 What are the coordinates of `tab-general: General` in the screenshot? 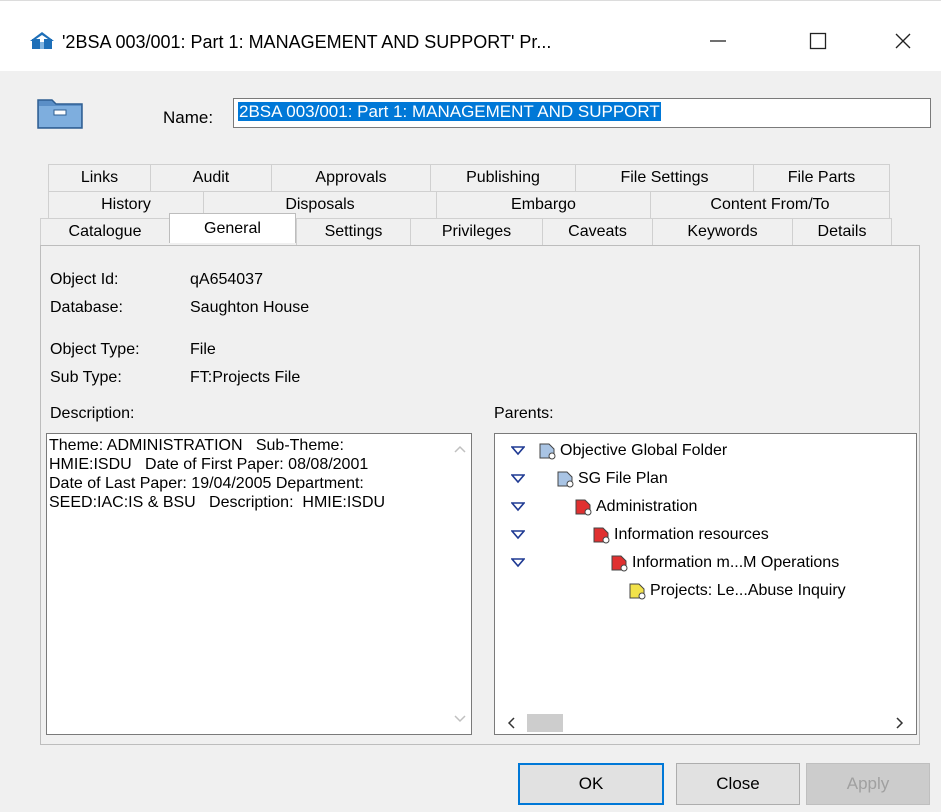 It's located at (232, 228).